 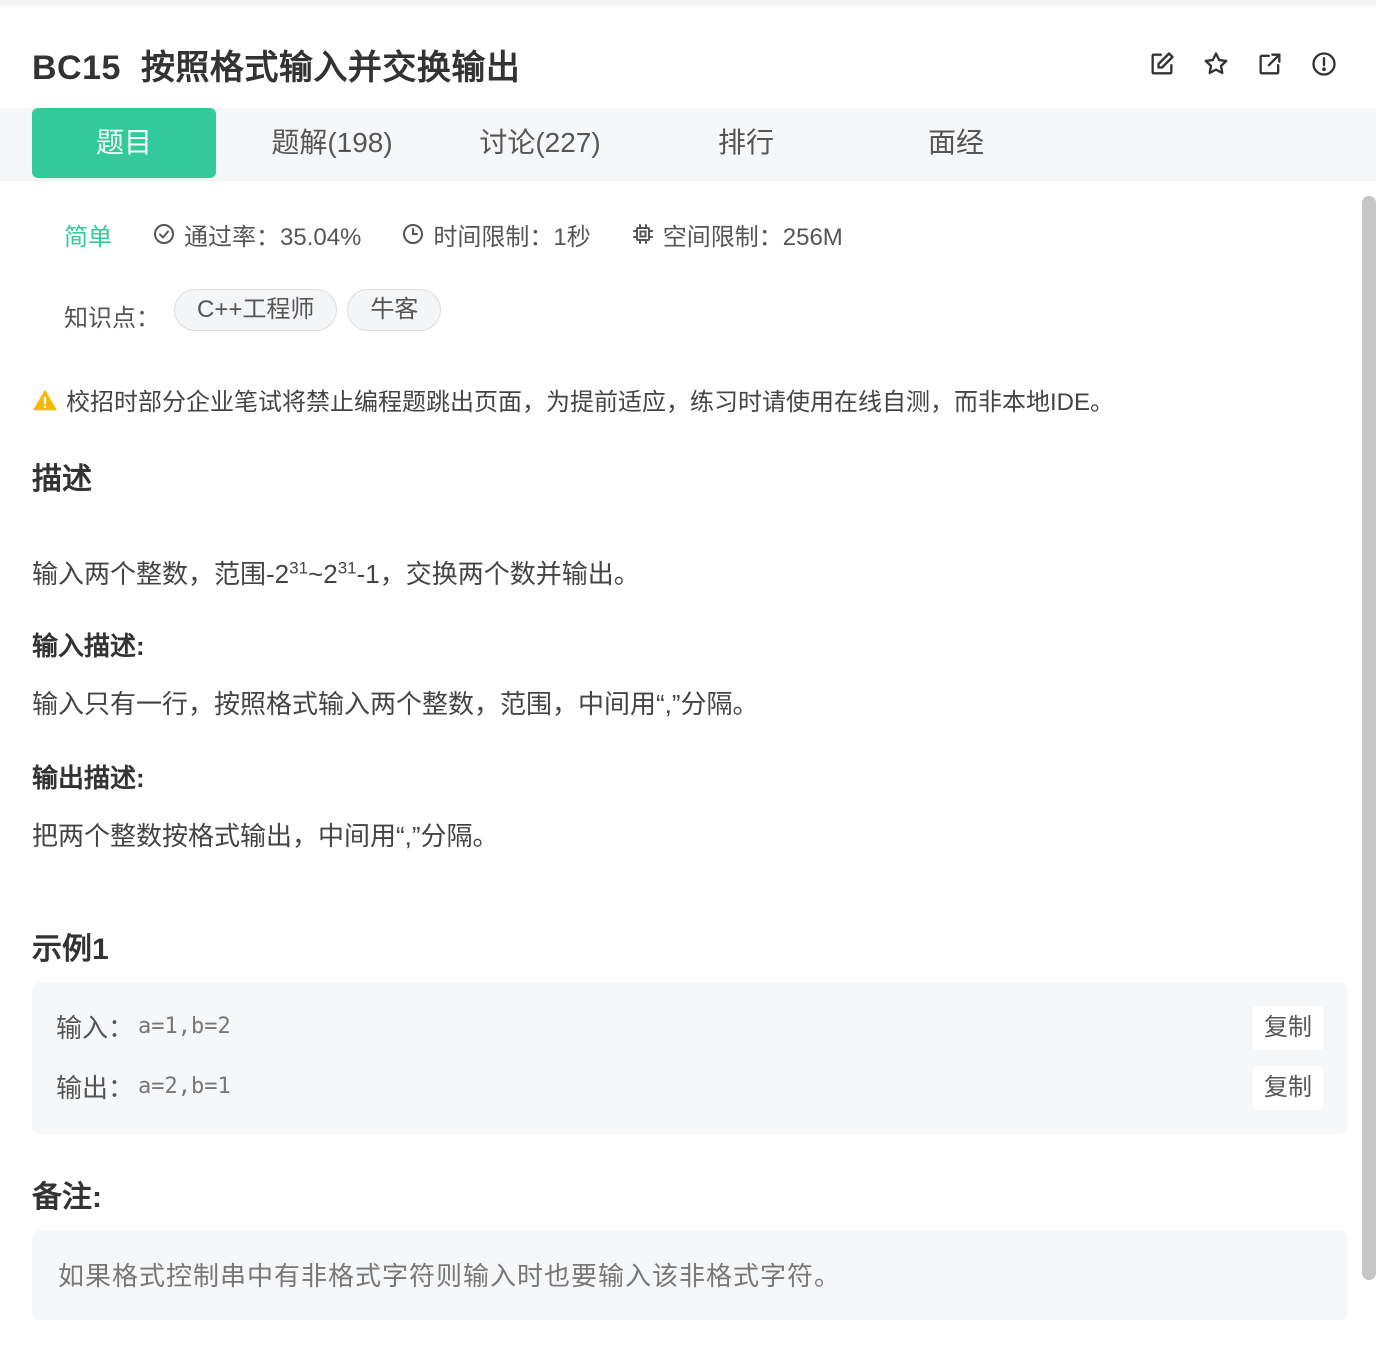 I want to click on remark-heading: 备注:, so click(x=67, y=1197).